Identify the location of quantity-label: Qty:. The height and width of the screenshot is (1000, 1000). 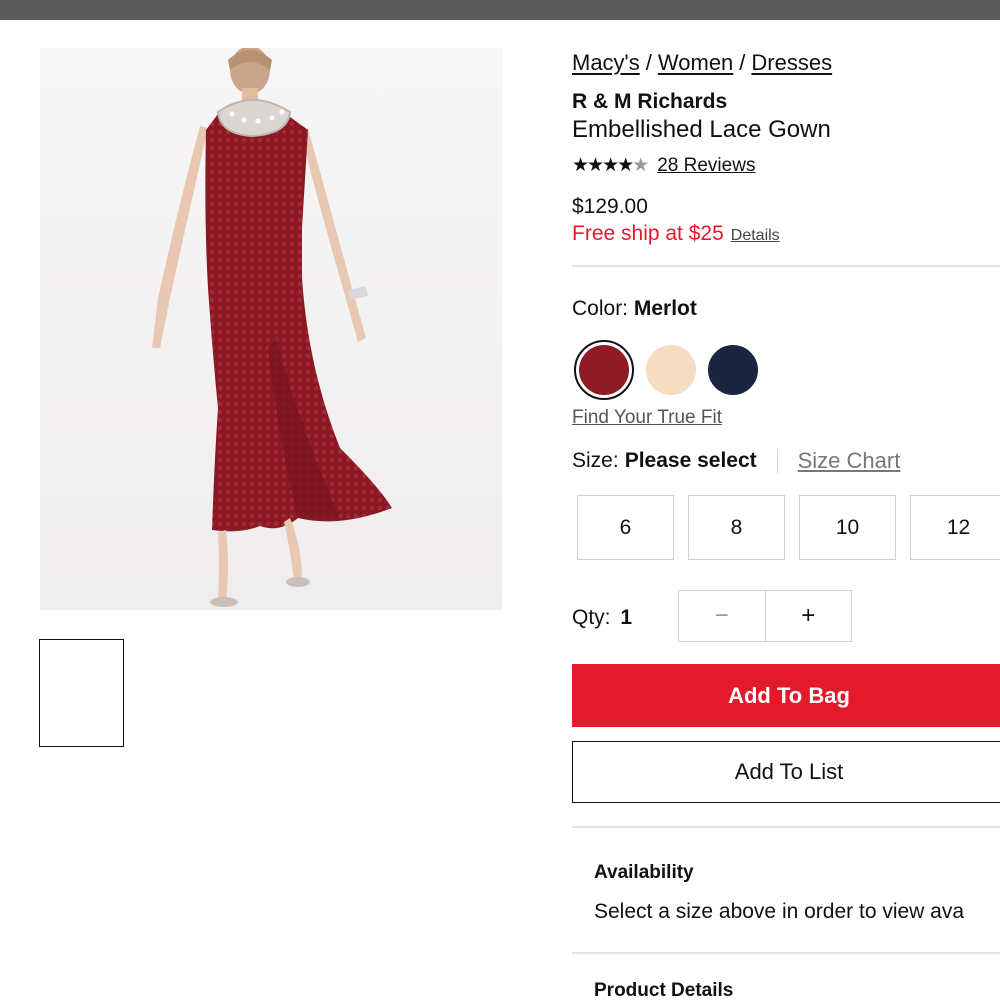
(591, 617).